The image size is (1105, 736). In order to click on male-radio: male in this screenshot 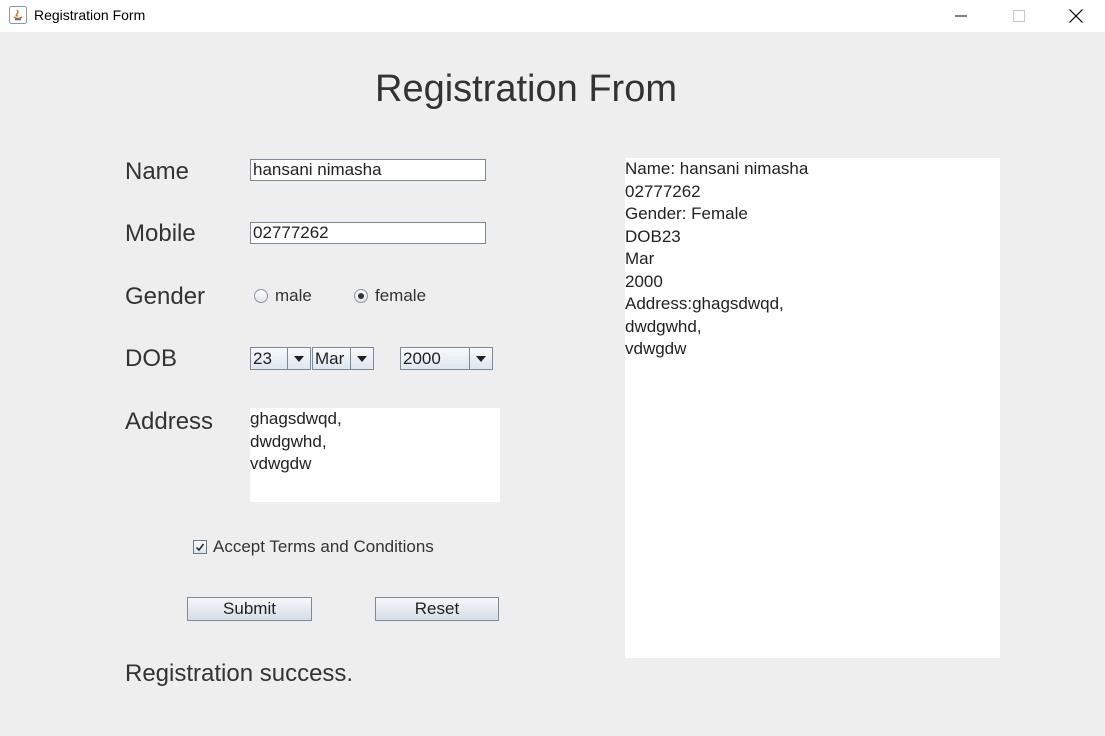, I will do `click(283, 296)`.